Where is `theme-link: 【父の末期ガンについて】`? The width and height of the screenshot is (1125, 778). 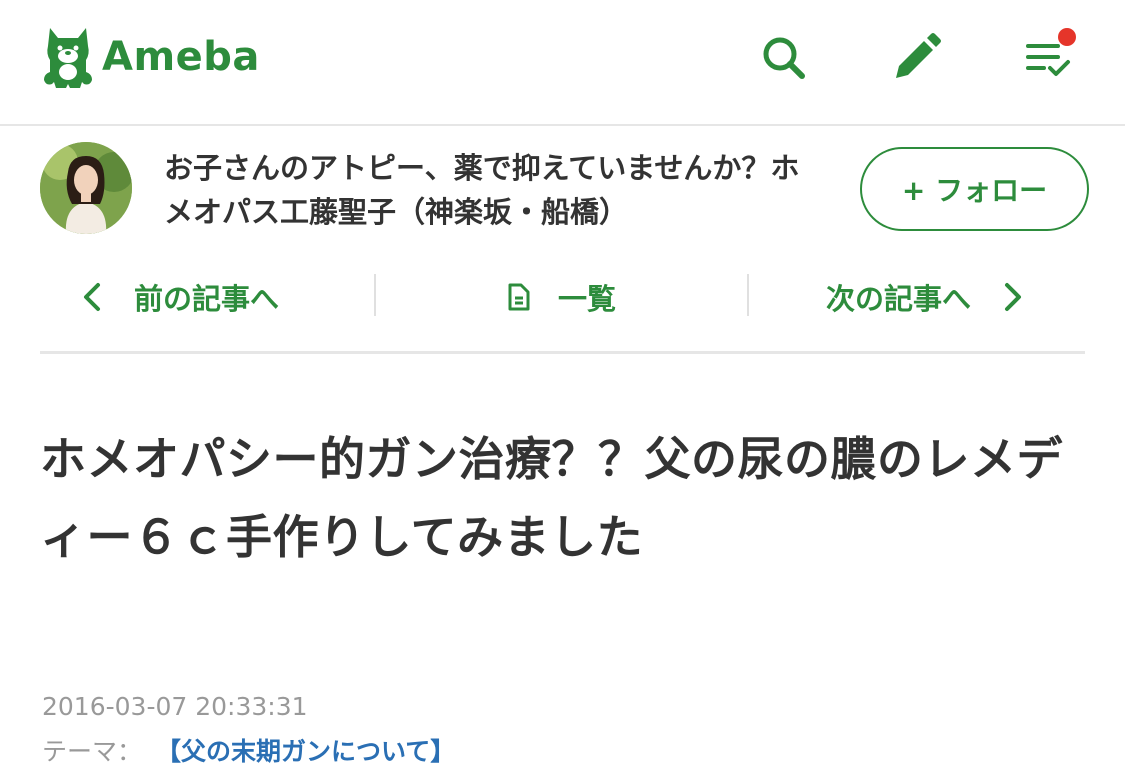 theme-link: 【父の末期ガンについて】 is located at coordinates (305, 750).